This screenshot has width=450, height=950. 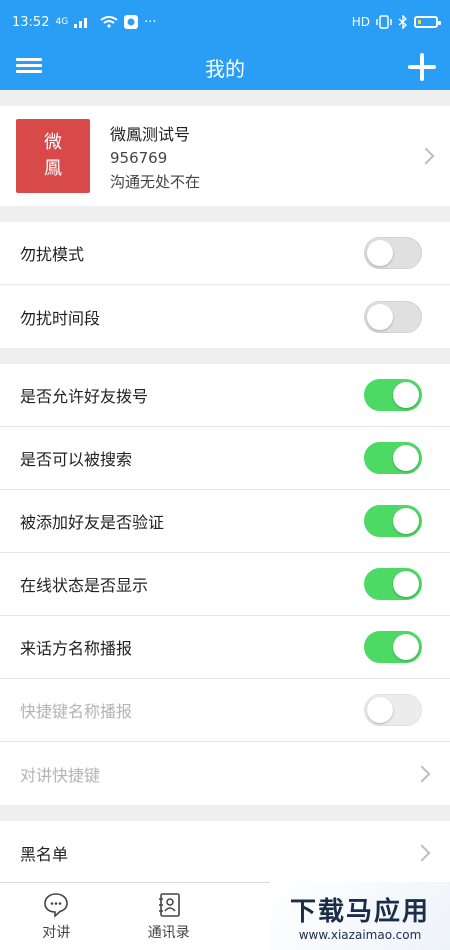 What do you see at coordinates (360, 22) in the screenshot?
I see `hd-indicator: HD` at bounding box center [360, 22].